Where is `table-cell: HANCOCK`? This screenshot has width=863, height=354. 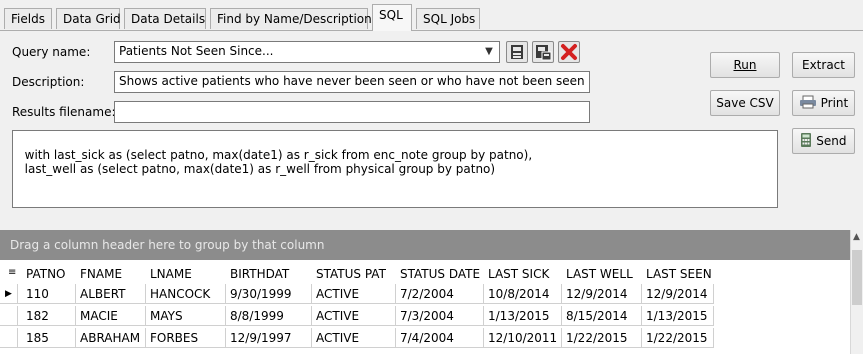 table-cell: HANCOCK is located at coordinates (186, 294).